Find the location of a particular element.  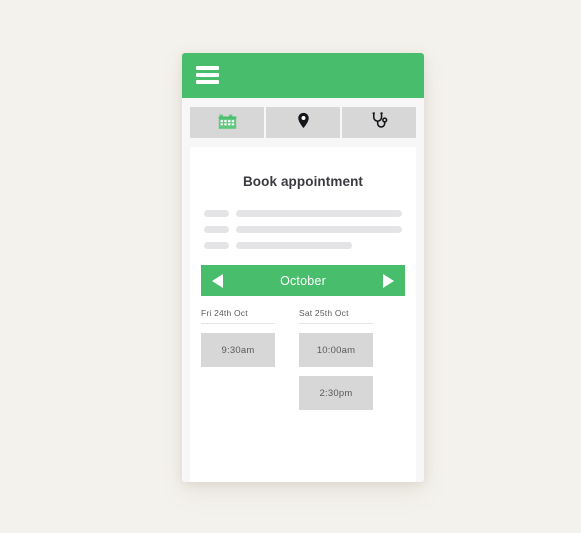

tab-bar is located at coordinates (303, 118).